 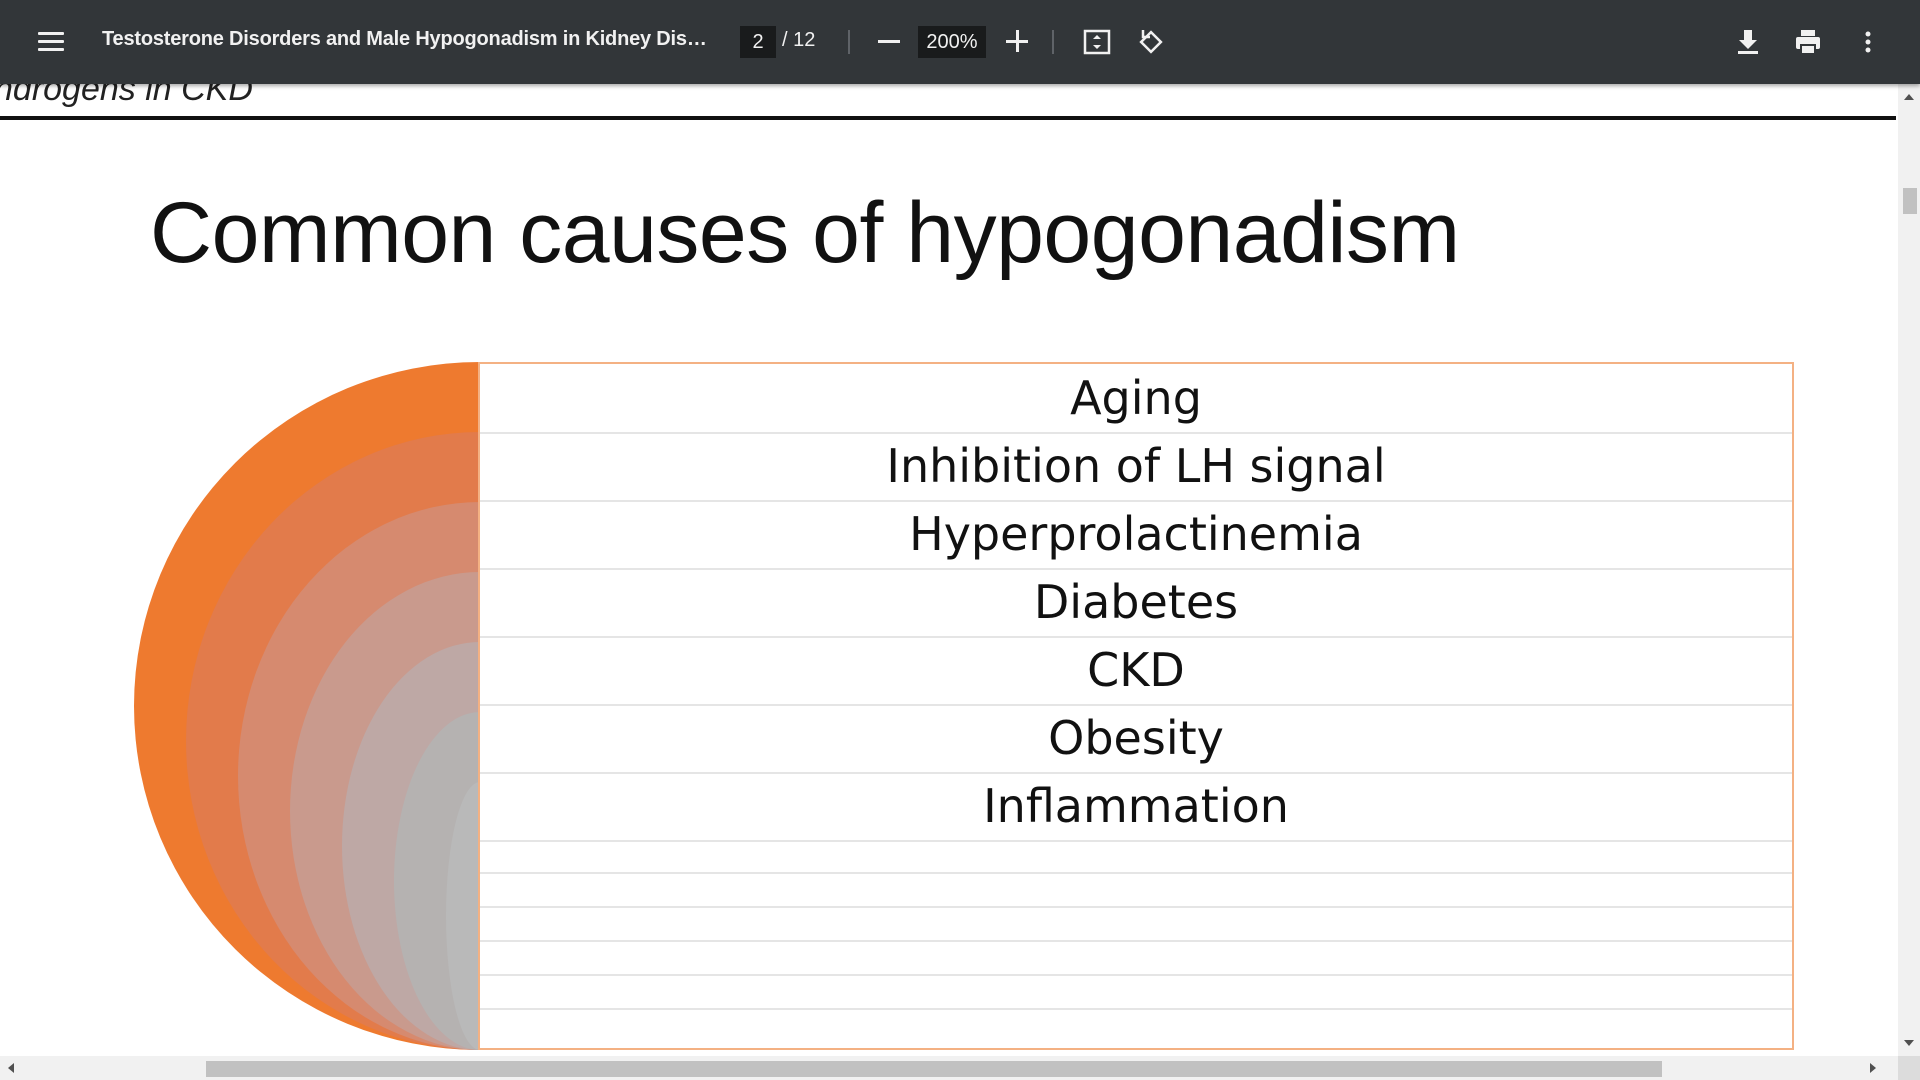 What do you see at coordinates (1909, 570) in the screenshot?
I see `vertical-scrollbar` at bounding box center [1909, 570].